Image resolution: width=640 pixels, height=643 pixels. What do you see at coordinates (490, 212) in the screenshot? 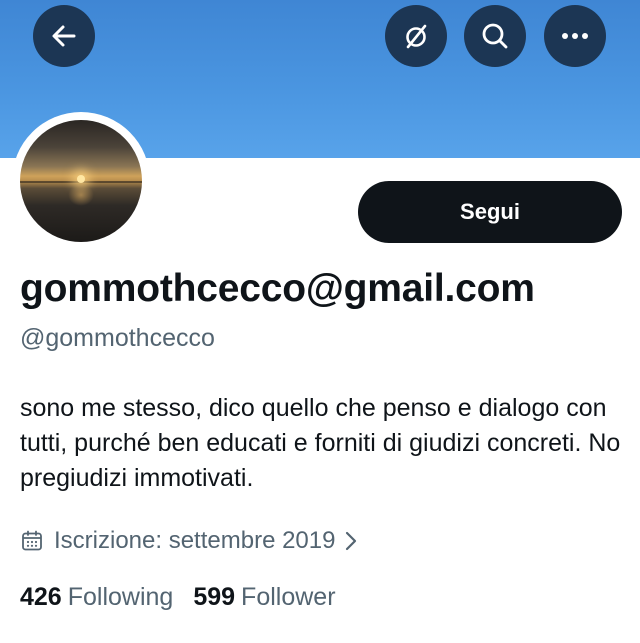
I see `follow-button: Segui` at bounding box center [490, 212].